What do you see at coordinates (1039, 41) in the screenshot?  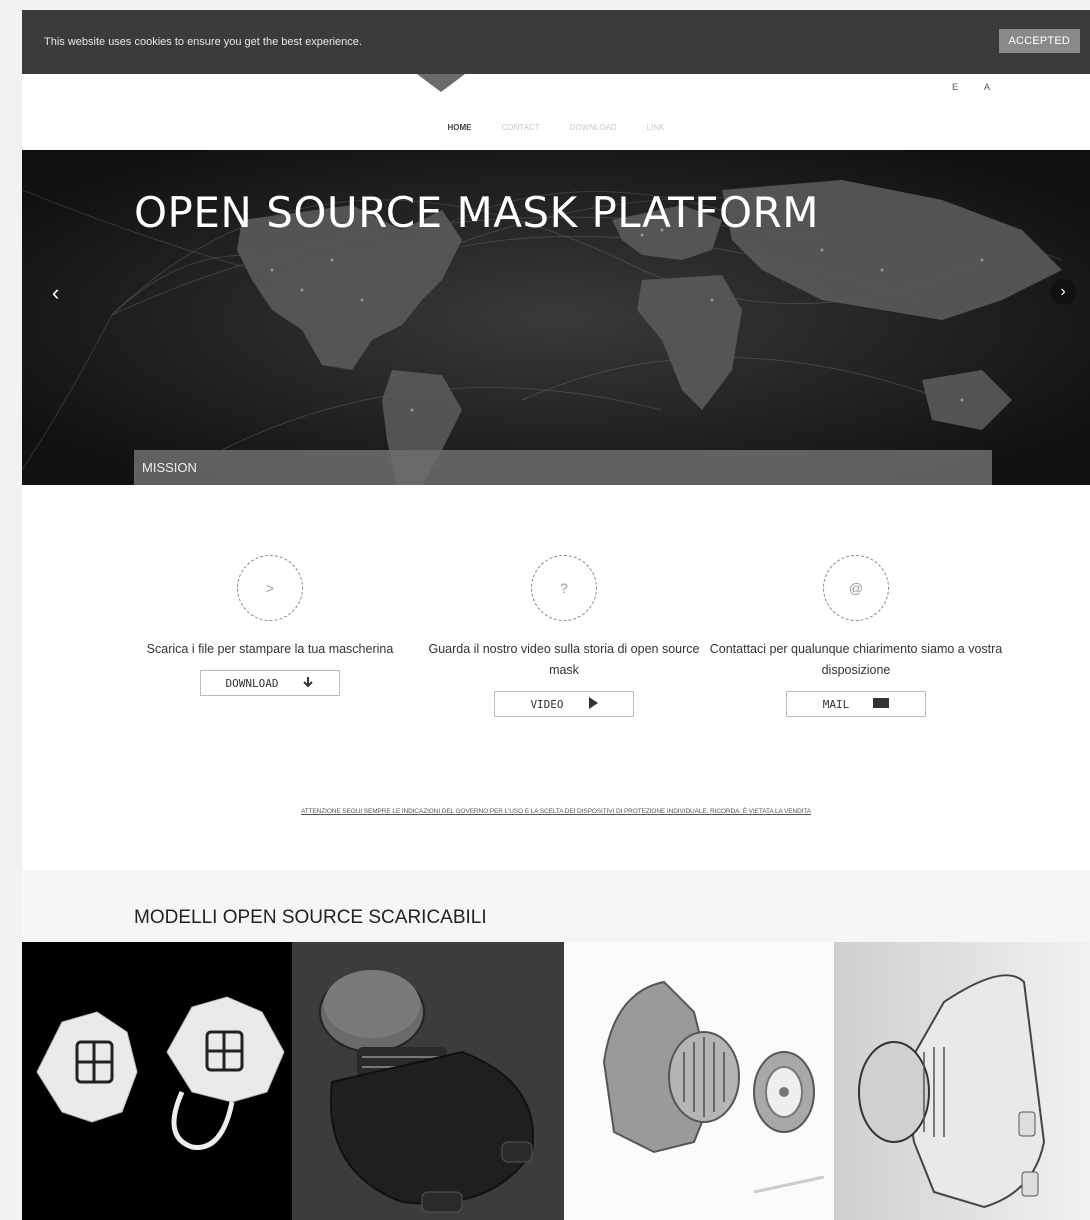 I see `accept-cookies-button: ACCEPTED` at bounding box center [1039, 41].